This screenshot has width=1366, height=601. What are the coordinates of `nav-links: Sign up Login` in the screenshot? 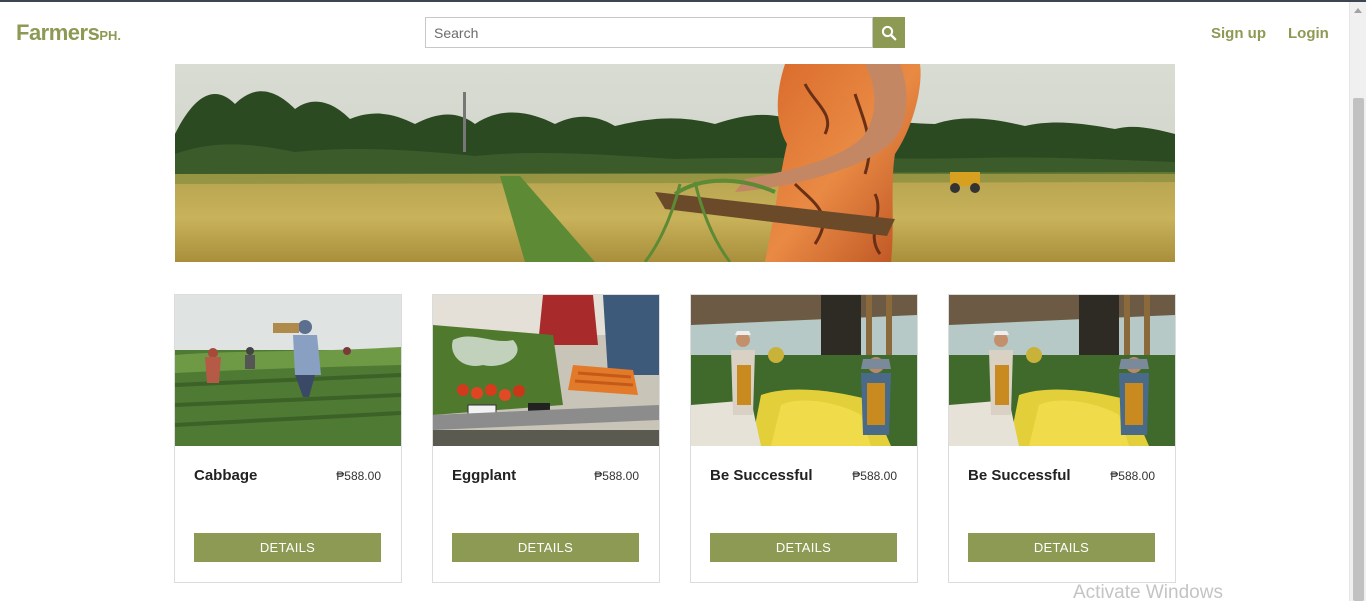 It's located at (1270, 33).